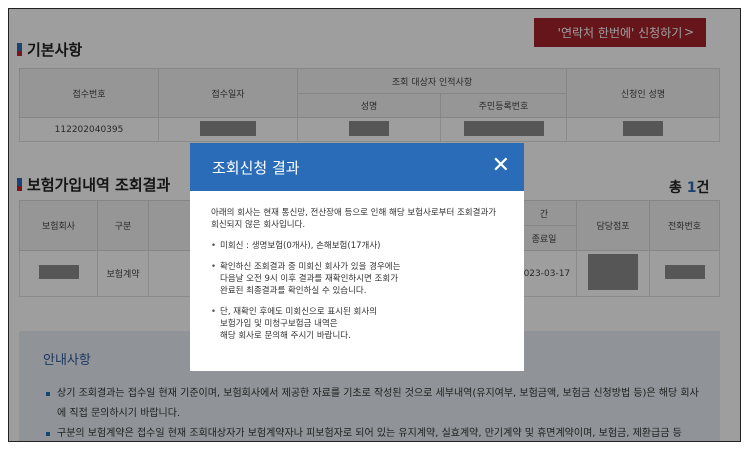 This screenshot has height=451, width=750. I want to click on modal-item: 미회신 : 생명보험(0개사), 손해보험(17개사), so click(357, 246).